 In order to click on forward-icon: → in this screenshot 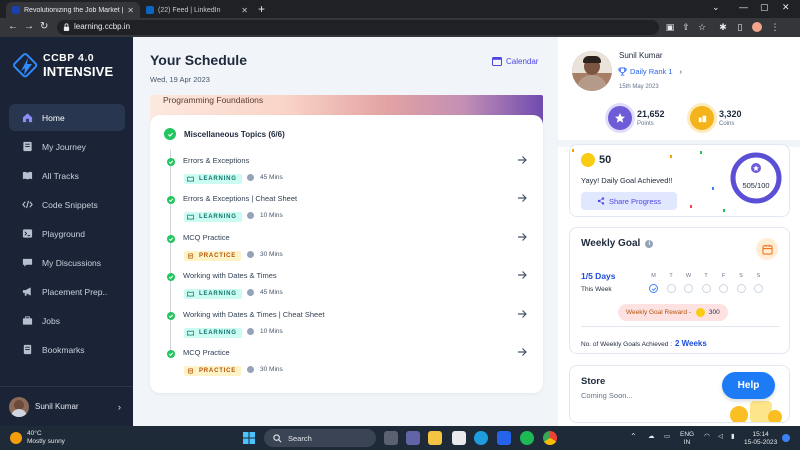, I will do `click(29, 27)`.